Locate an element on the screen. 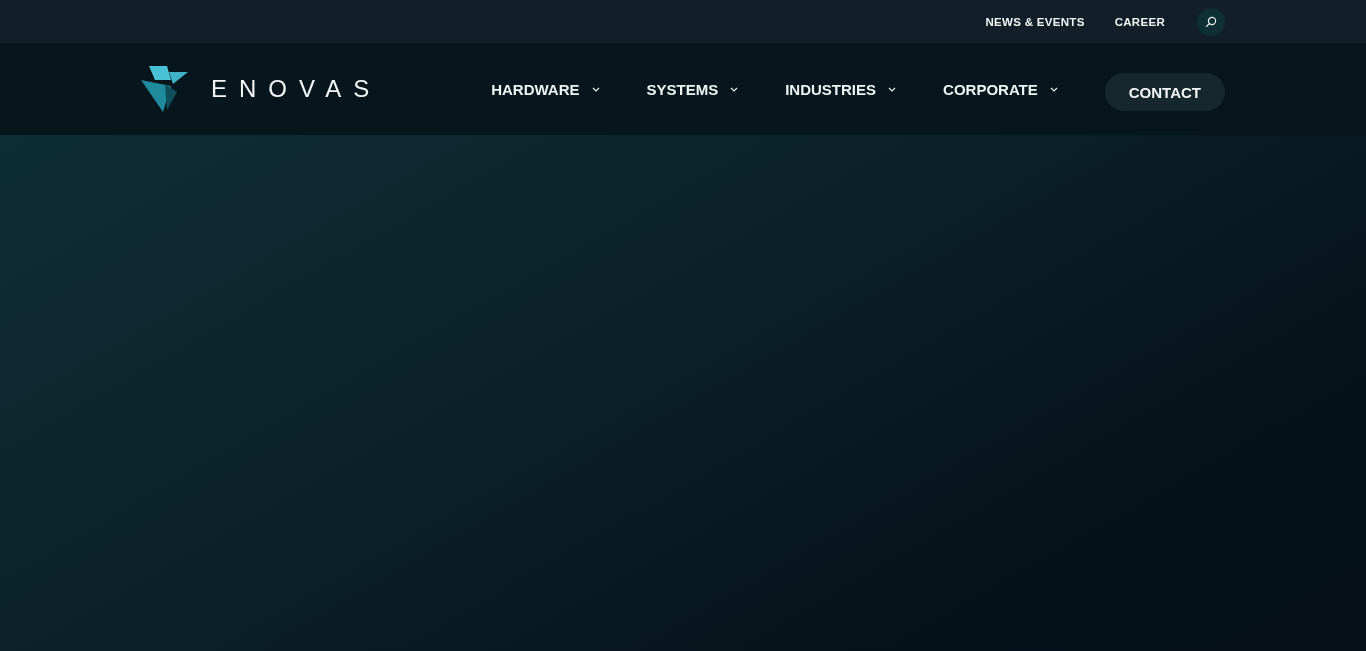  search-icon is located at coordinates (1211, 21).